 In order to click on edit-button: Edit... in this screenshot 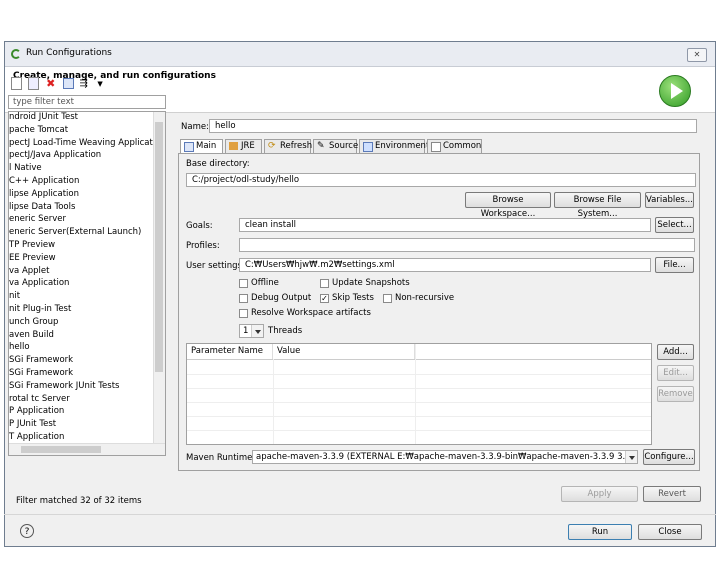, I will do `click(675, 373)`.